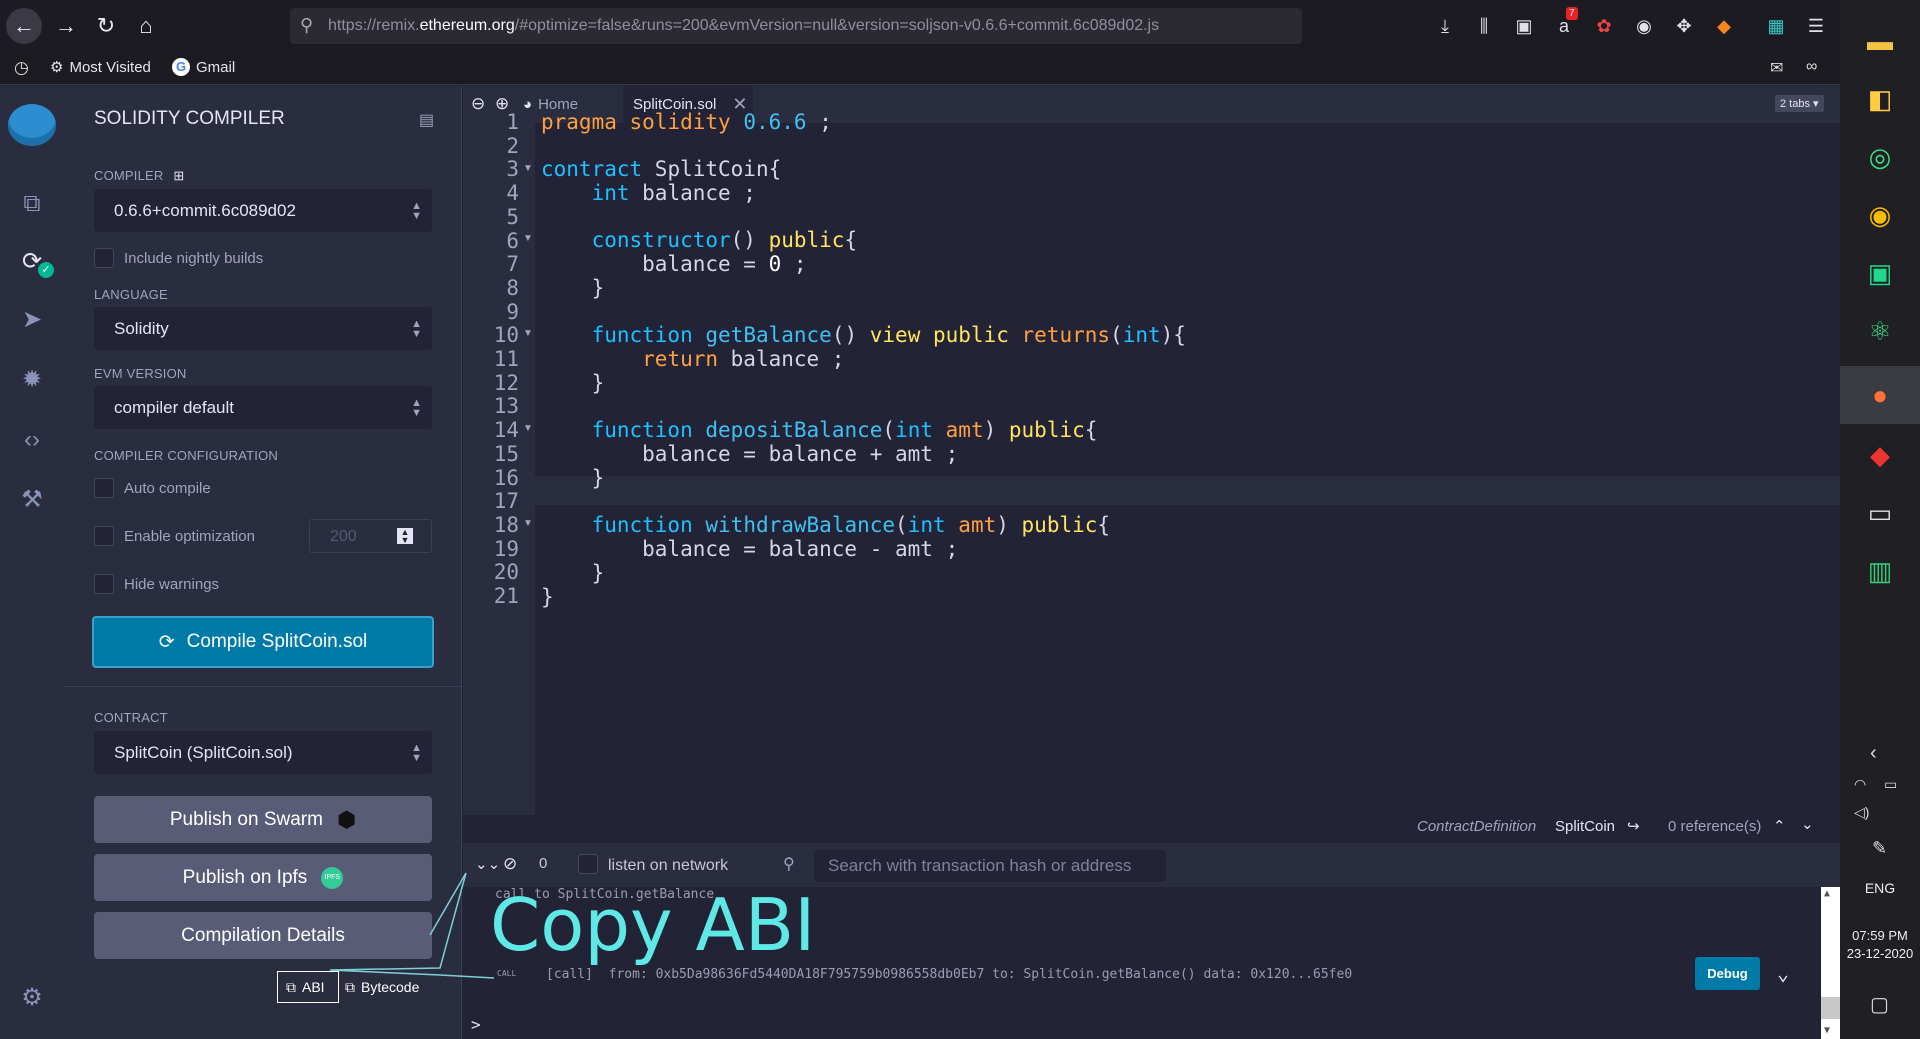  Describe the element at coordinates (653, 925) in the screenshot. I see `annotation-text: Copy ABI` at that location.